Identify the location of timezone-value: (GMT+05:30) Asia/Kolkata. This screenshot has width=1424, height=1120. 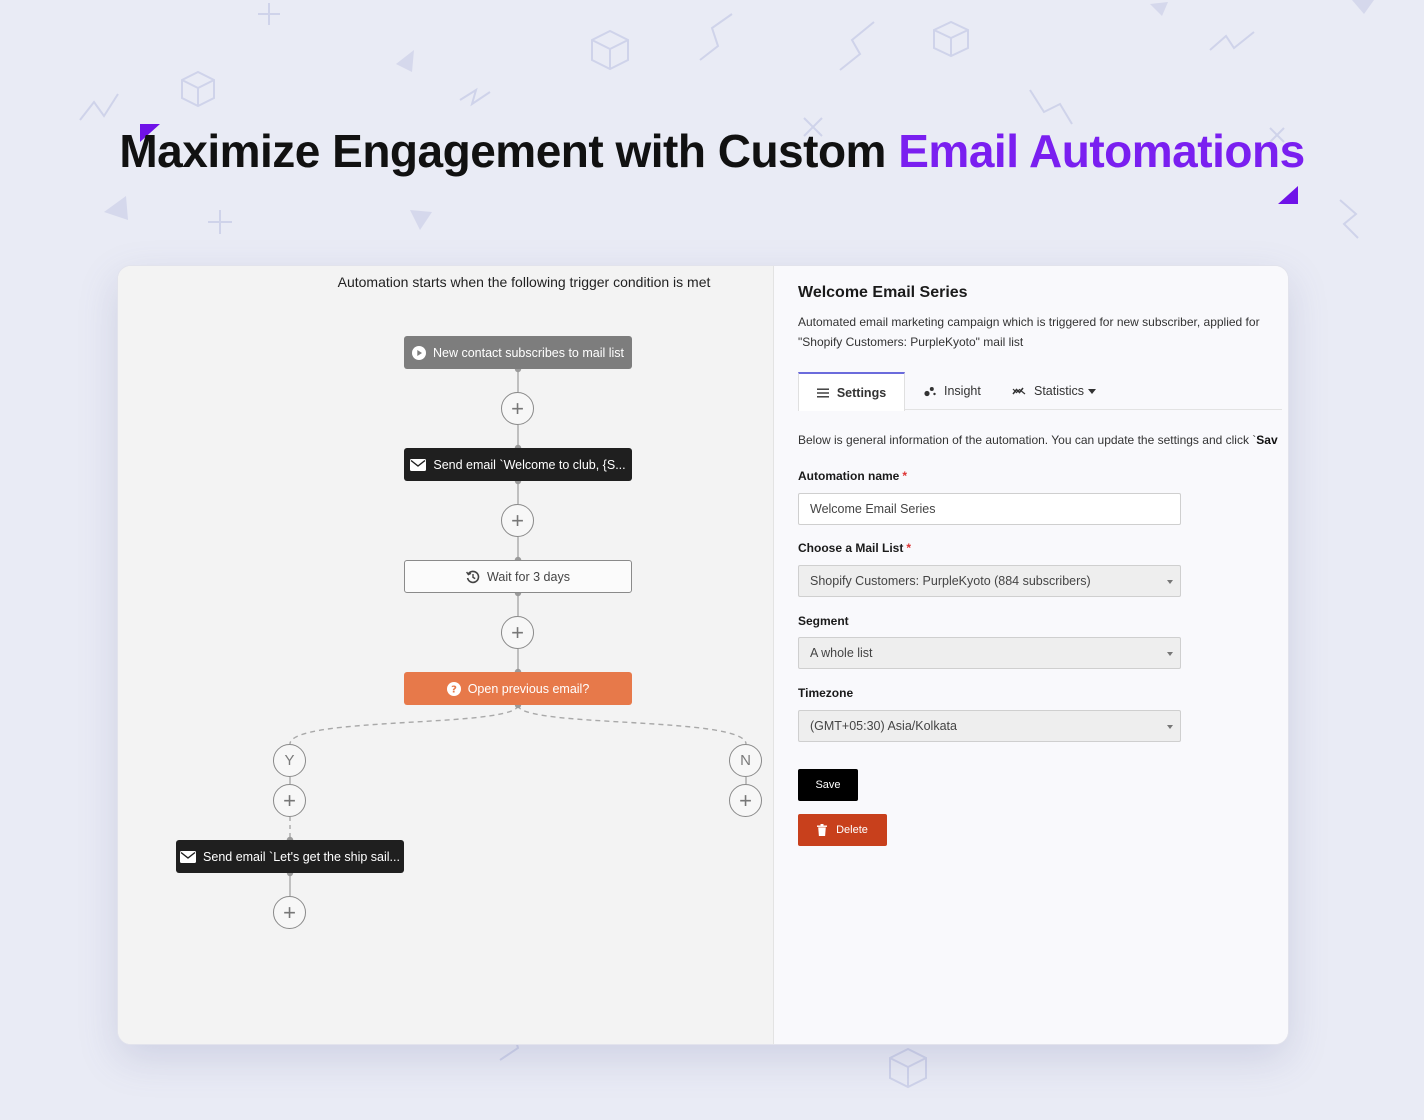
(883, 726).